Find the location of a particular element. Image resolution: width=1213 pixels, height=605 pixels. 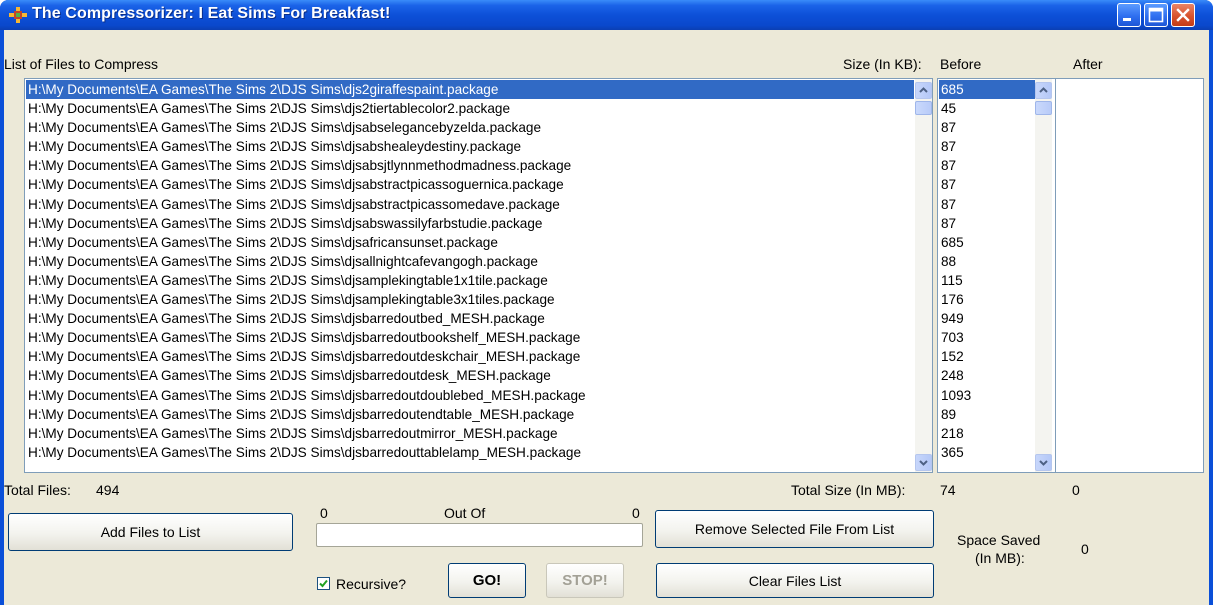

file-list-scroll-down is located at coordinates (923, 462).